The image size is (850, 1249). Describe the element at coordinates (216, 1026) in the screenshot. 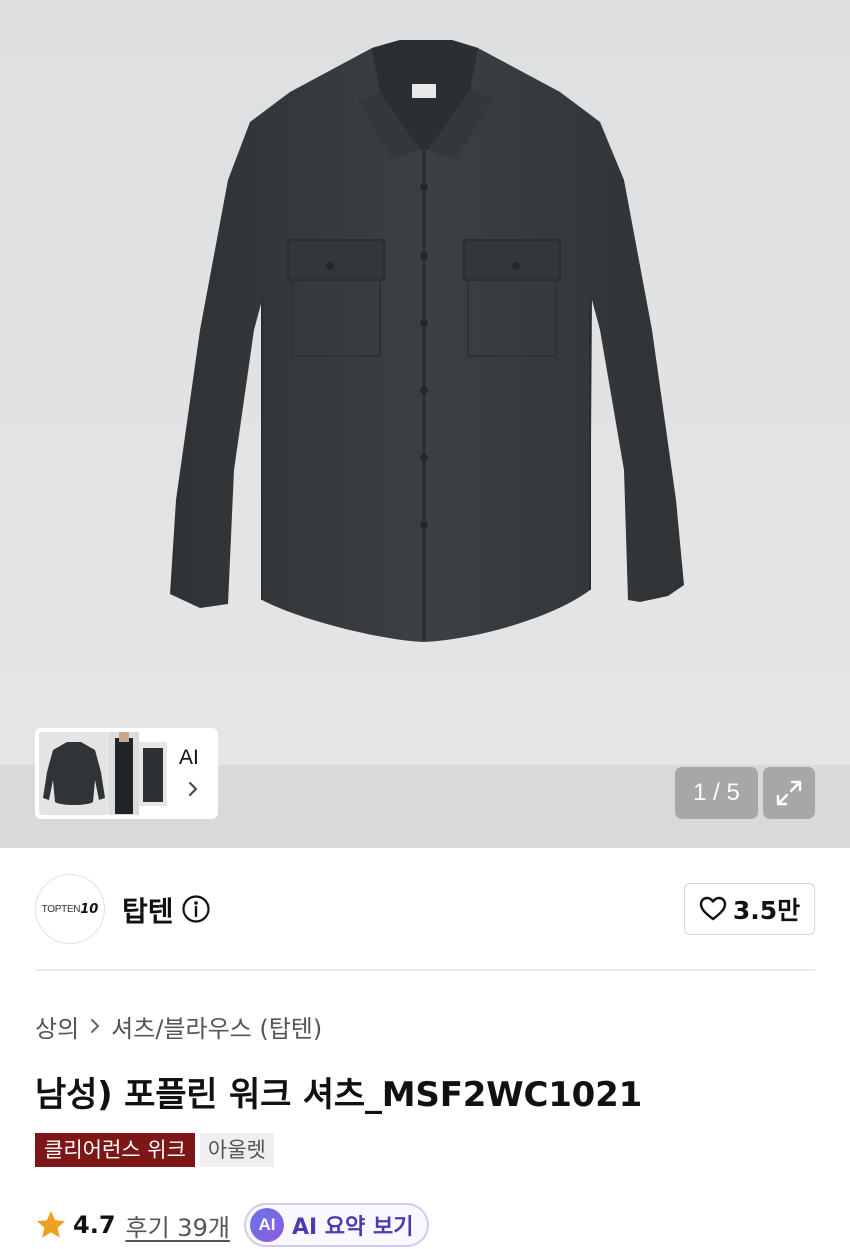

I see `breadcrumb-item-subcategory: 셔츠/블라우스 (탑텐)` at that location.